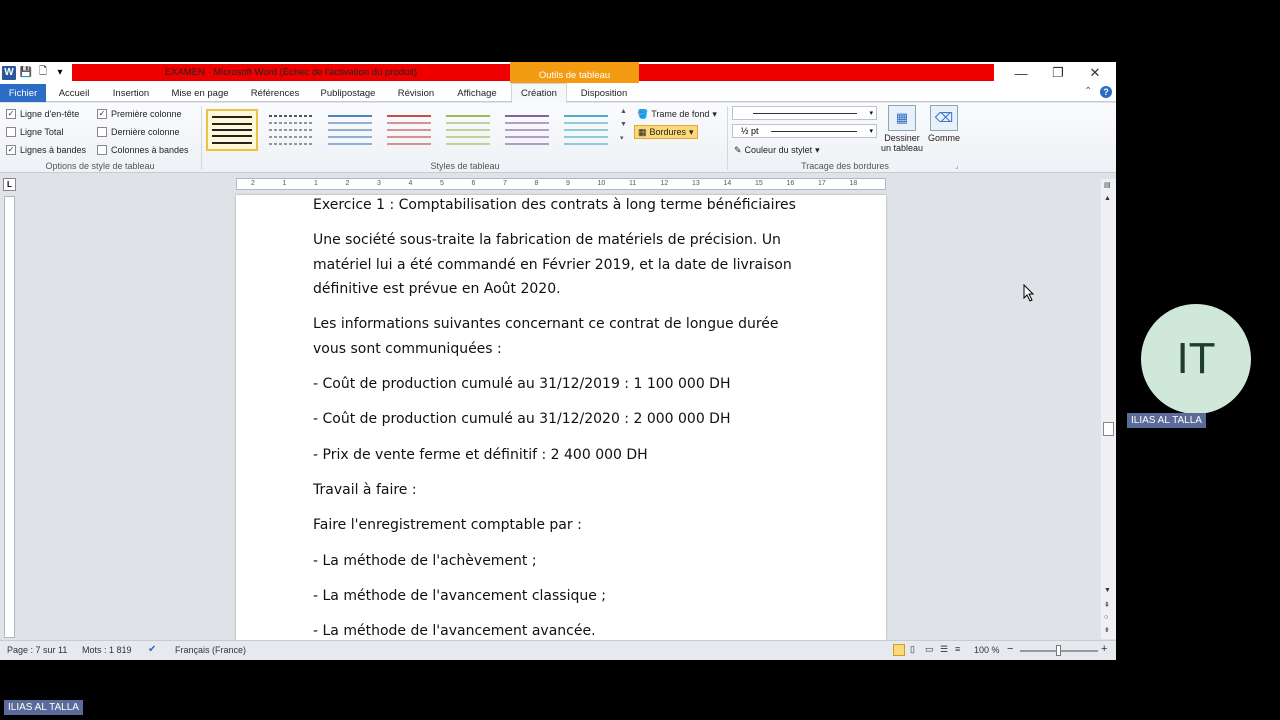 This screenshot has width=1280, height=720. I want to click on document-paragraph-line: - La méthode de l'avancement classique ;, so click(459, 596).